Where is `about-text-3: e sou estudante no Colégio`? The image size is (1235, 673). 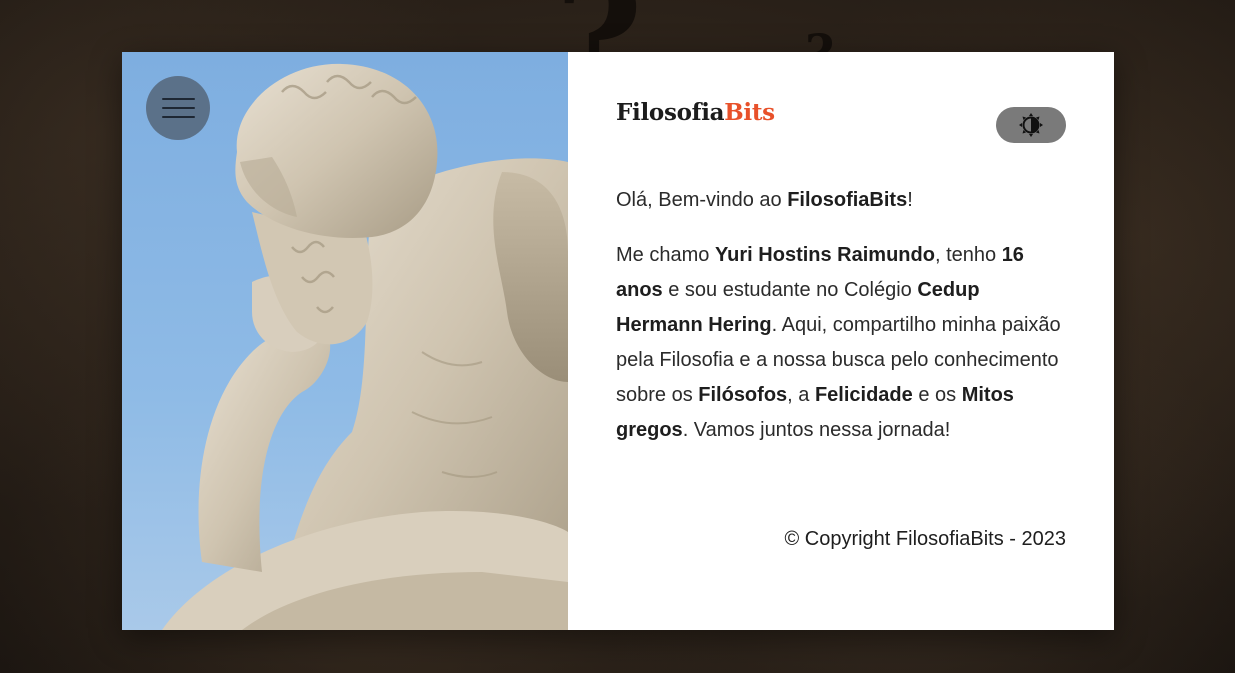 about-text-3: e sou estudante no Colégio is located at coordinates (790, 290).